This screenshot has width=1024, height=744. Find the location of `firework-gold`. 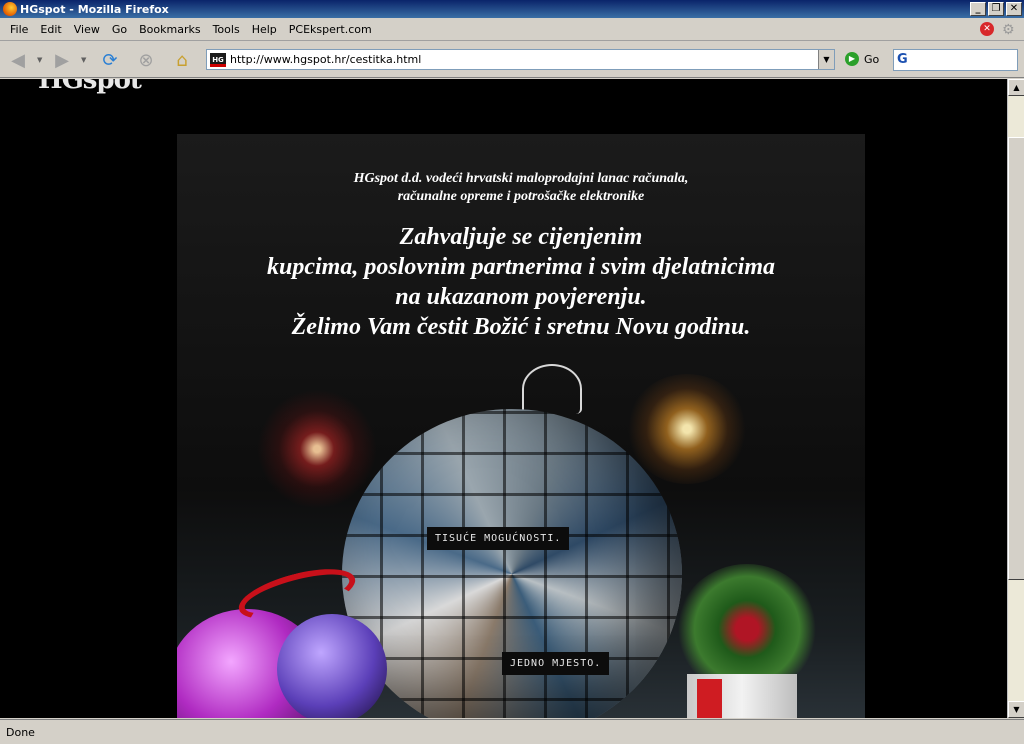

firework-gold is located at coordinates (687, 429).